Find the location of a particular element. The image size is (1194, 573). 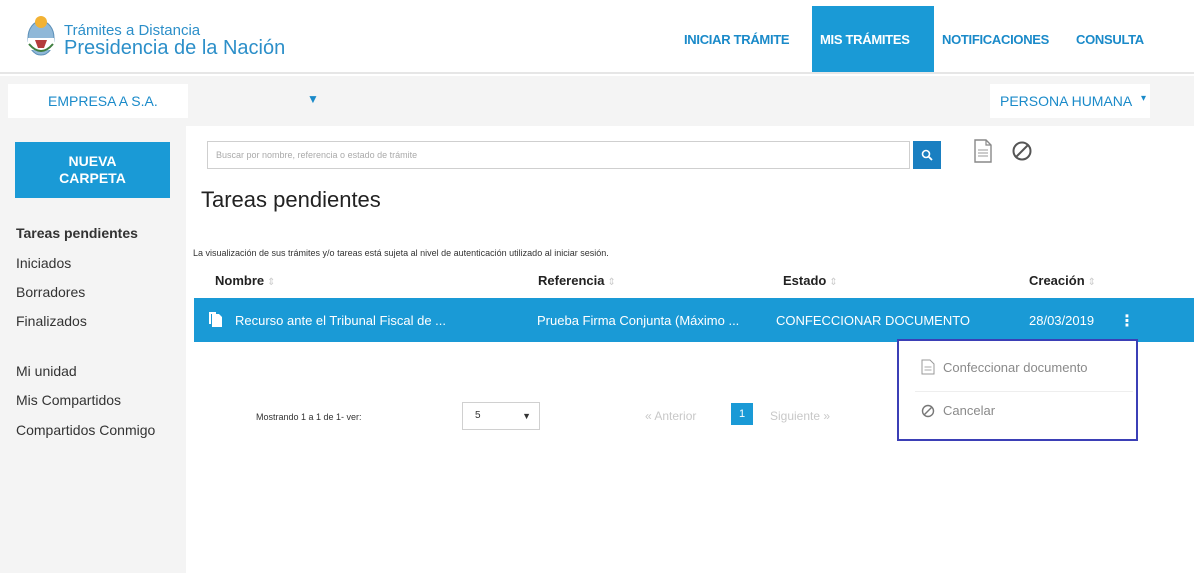

sidebar-item-finalizados: Finalizados is located at coordinates (51, 321).